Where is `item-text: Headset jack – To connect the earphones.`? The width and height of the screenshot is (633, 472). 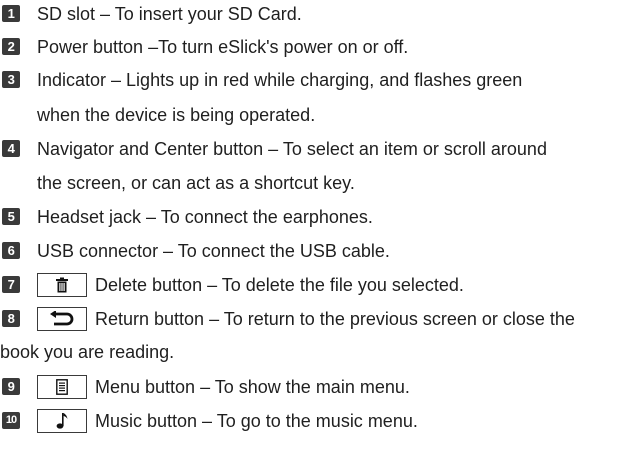 item-text: Headset jack – To connect the earphones. is located at coordinates (205, 217).